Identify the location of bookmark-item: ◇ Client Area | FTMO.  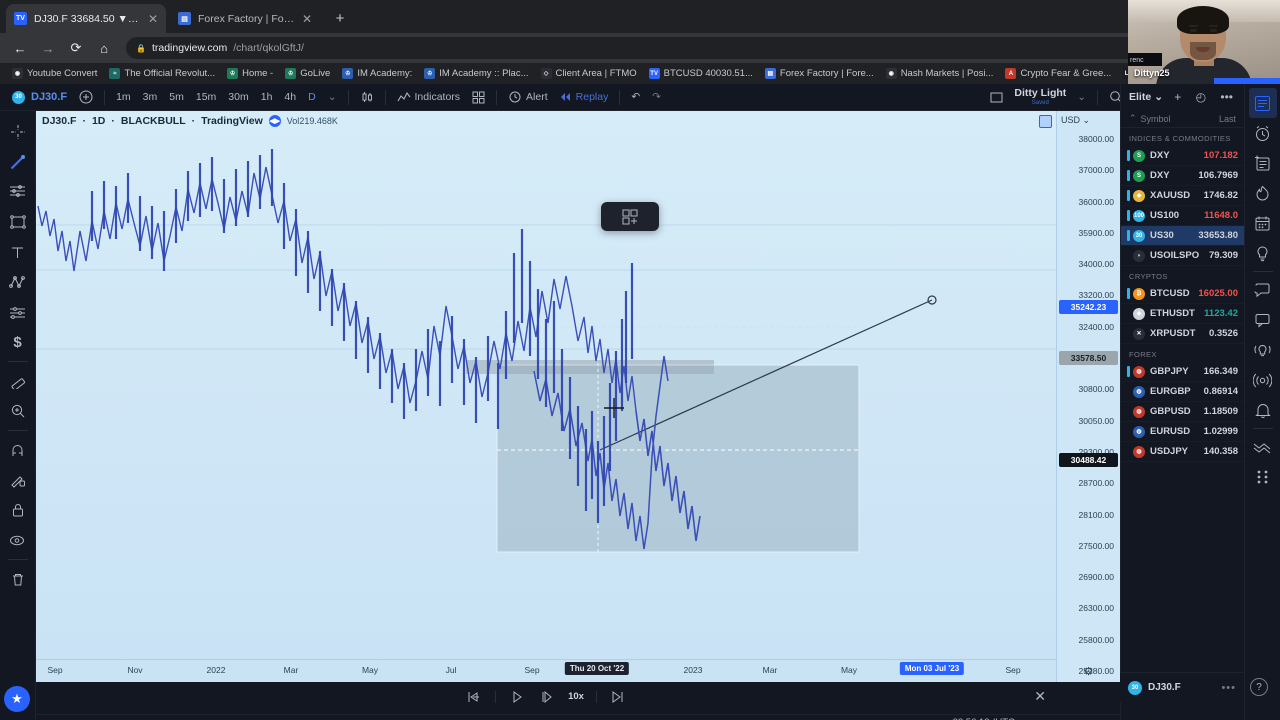
(589, 73).